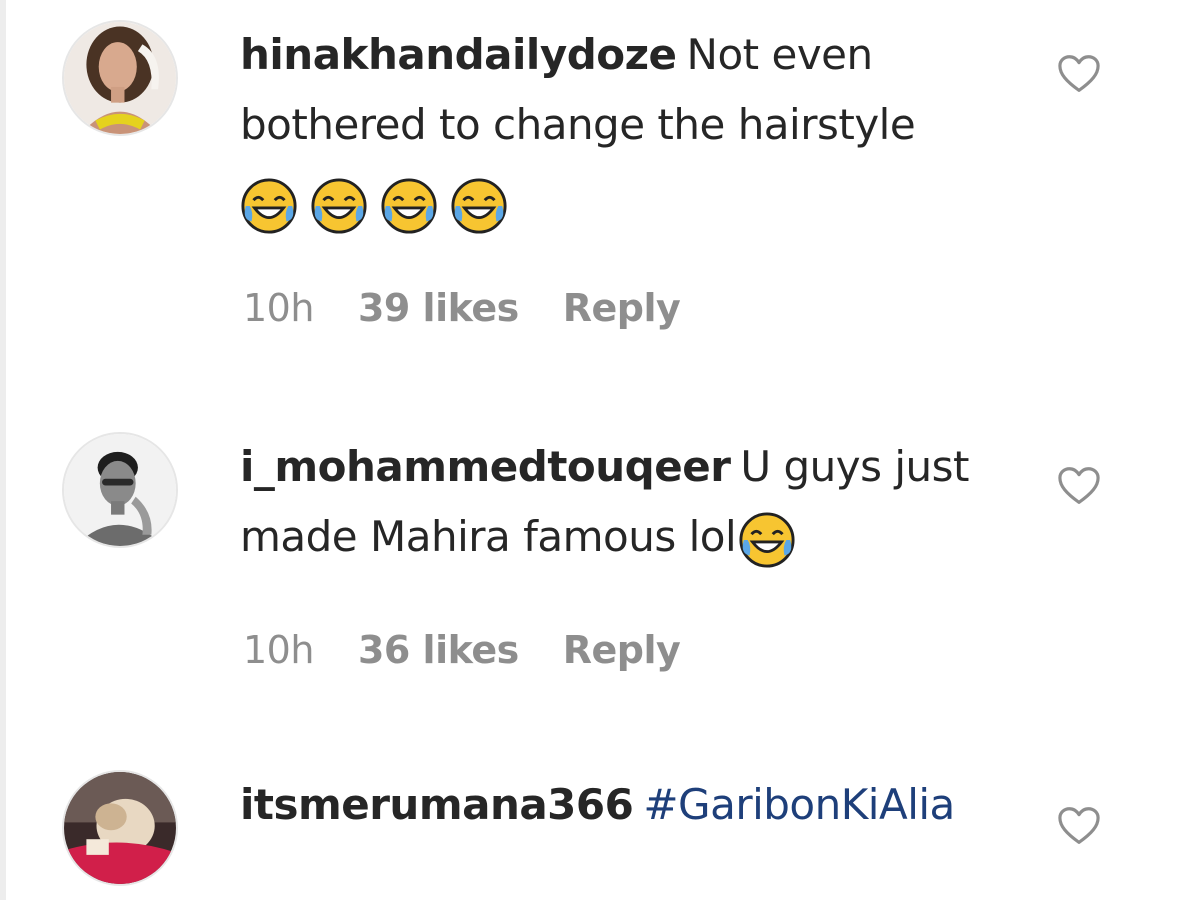 This screenshot has height=900, width=1200. Describe the element at coordinates (799, 804) in the screenshot. I see `hashtag-link: #GaribonKiAlia` at that location.